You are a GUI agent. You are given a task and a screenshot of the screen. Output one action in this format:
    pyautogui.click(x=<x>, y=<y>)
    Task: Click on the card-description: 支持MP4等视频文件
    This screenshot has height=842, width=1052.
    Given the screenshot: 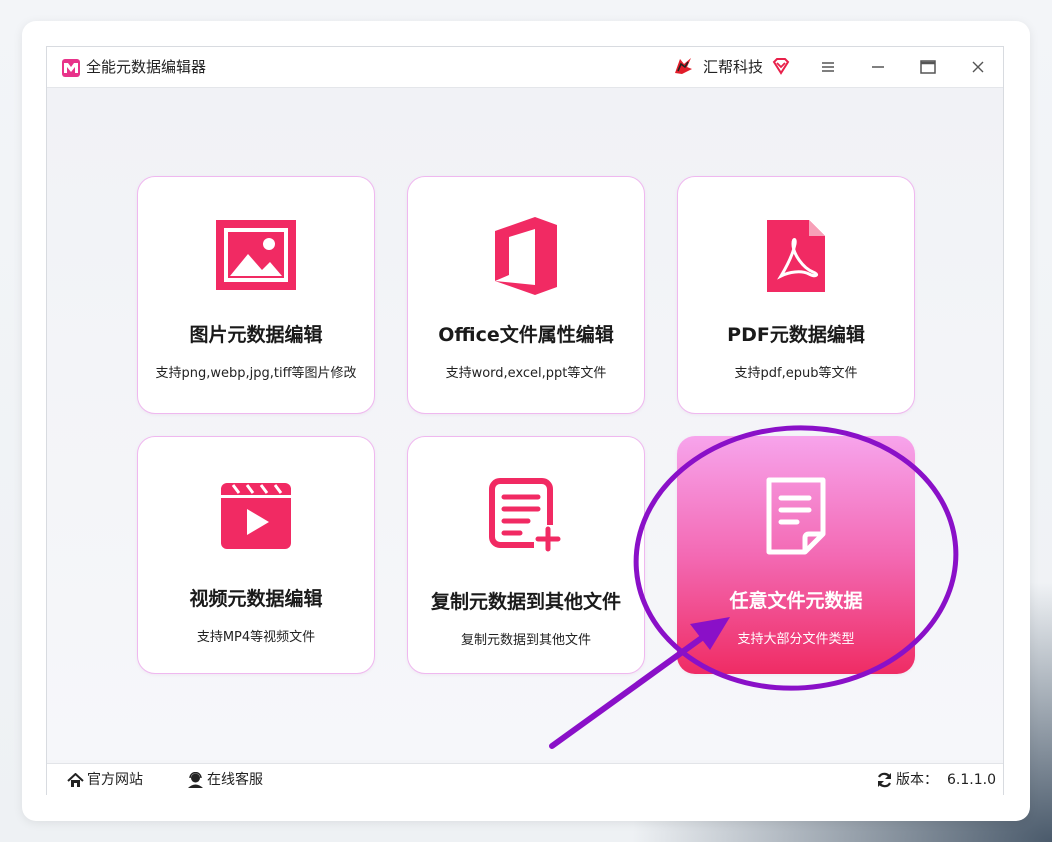 What is the action you would take?
    pyautogui.click(x=256, y=637)
    